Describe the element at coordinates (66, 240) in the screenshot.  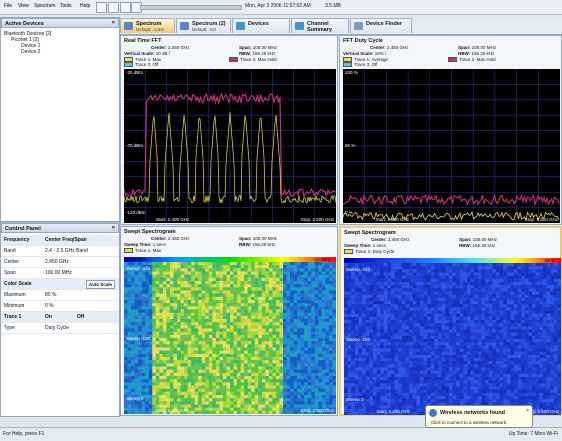
I see `control-row-value: Center Freq/Span` at that location.